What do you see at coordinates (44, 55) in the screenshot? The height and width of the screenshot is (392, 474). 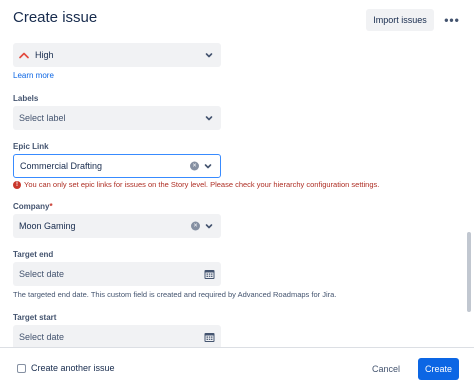 I see `priority-value: High` at bounding box center [44, 55].